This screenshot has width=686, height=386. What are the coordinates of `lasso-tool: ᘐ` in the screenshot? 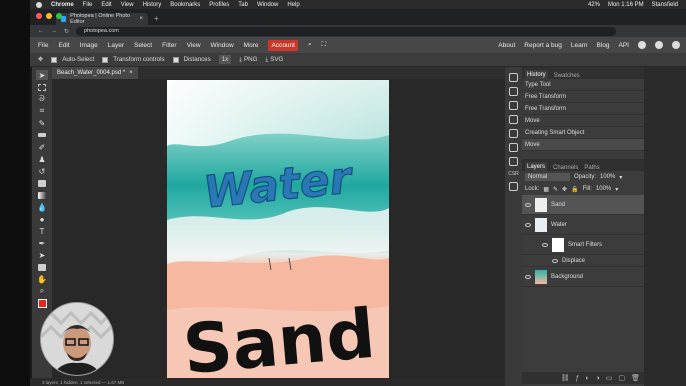 It's located at (42, 99).